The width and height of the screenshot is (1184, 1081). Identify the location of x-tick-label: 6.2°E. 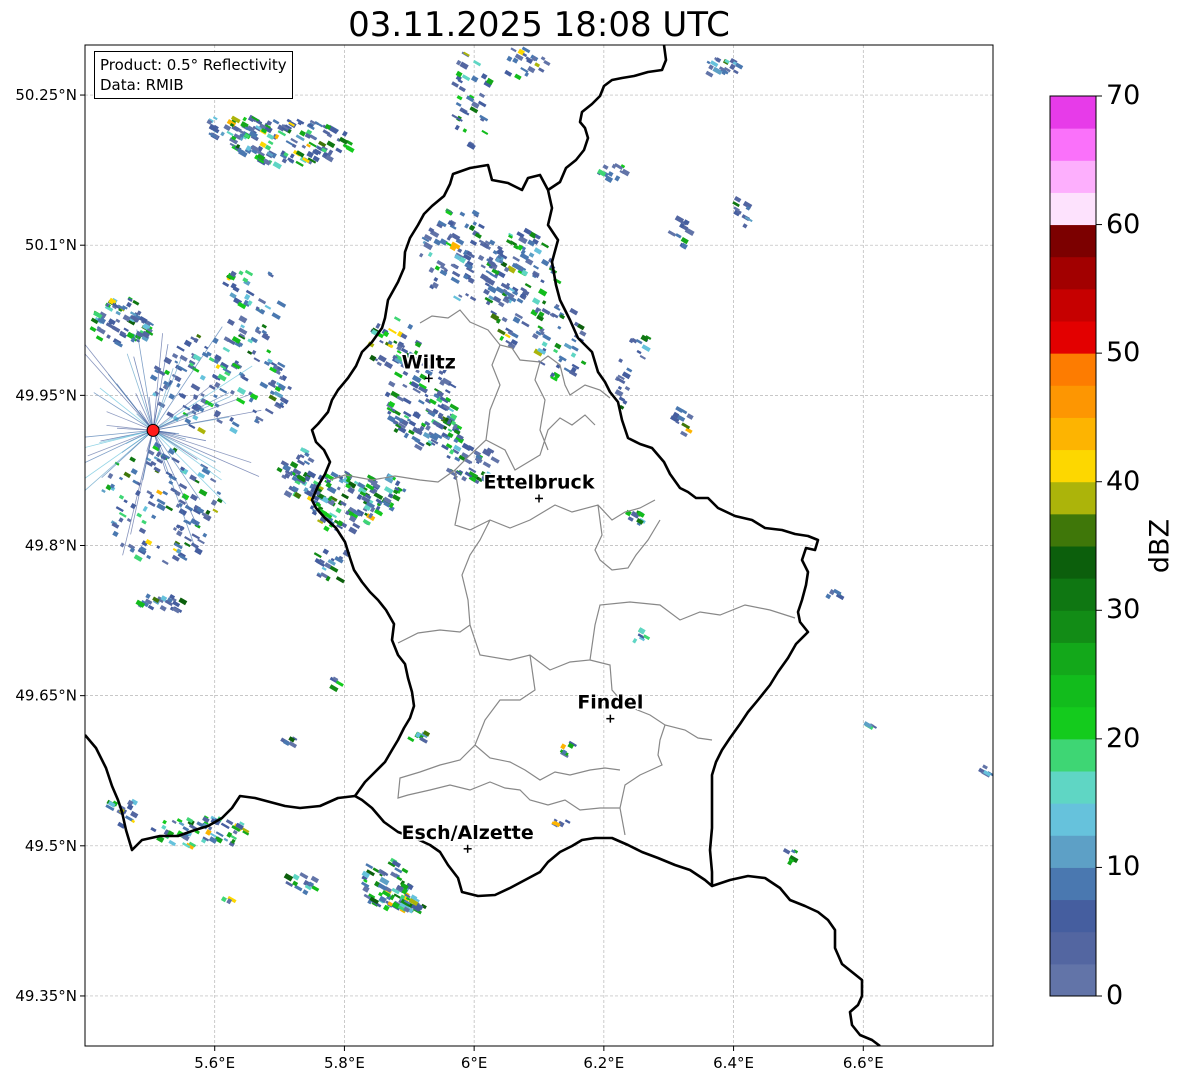
(603, 1063).